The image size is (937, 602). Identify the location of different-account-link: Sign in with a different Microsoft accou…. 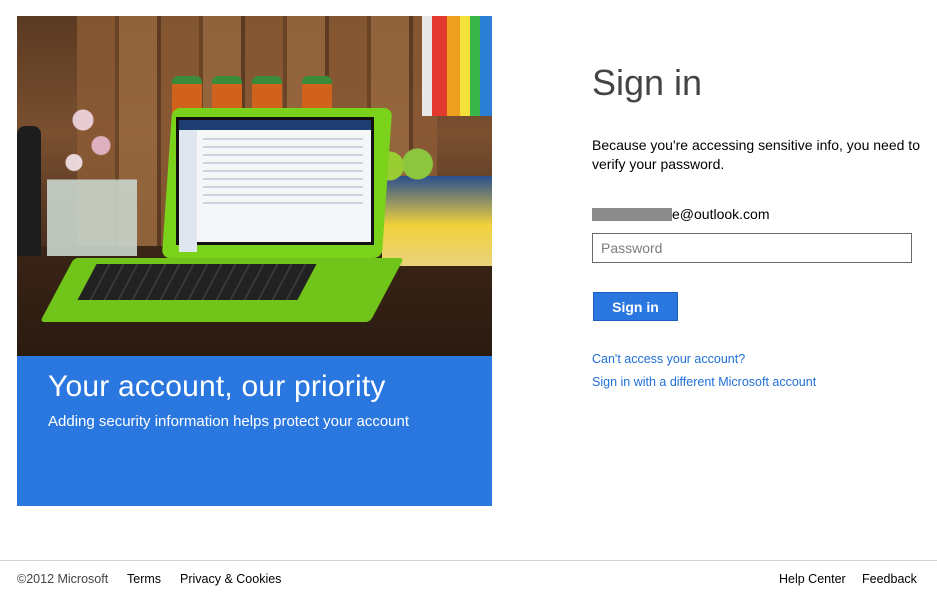
(704, 382).